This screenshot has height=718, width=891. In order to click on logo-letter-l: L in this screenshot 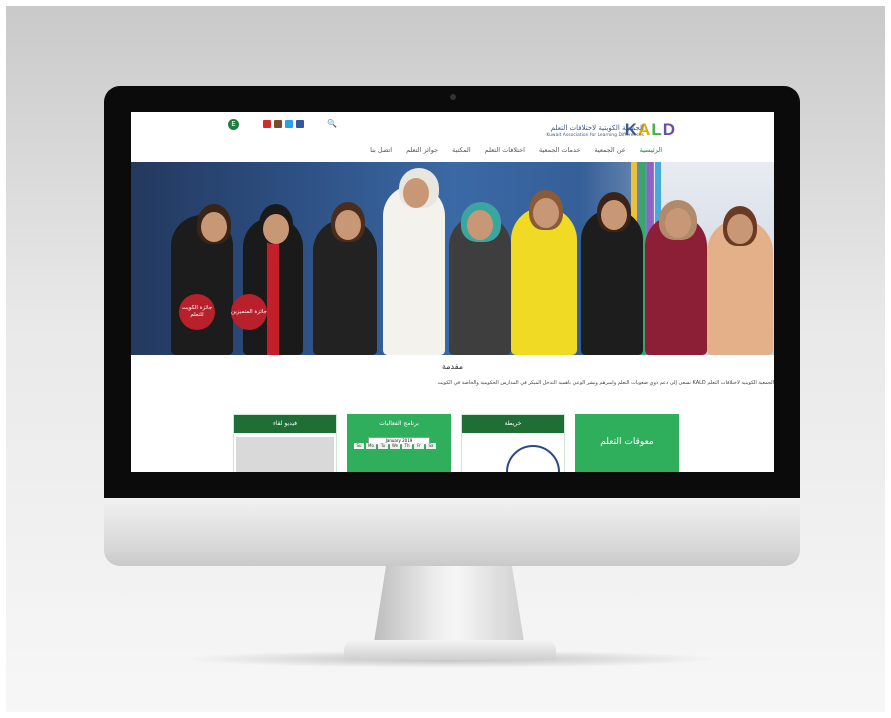, I will do `click(657, 129)`.